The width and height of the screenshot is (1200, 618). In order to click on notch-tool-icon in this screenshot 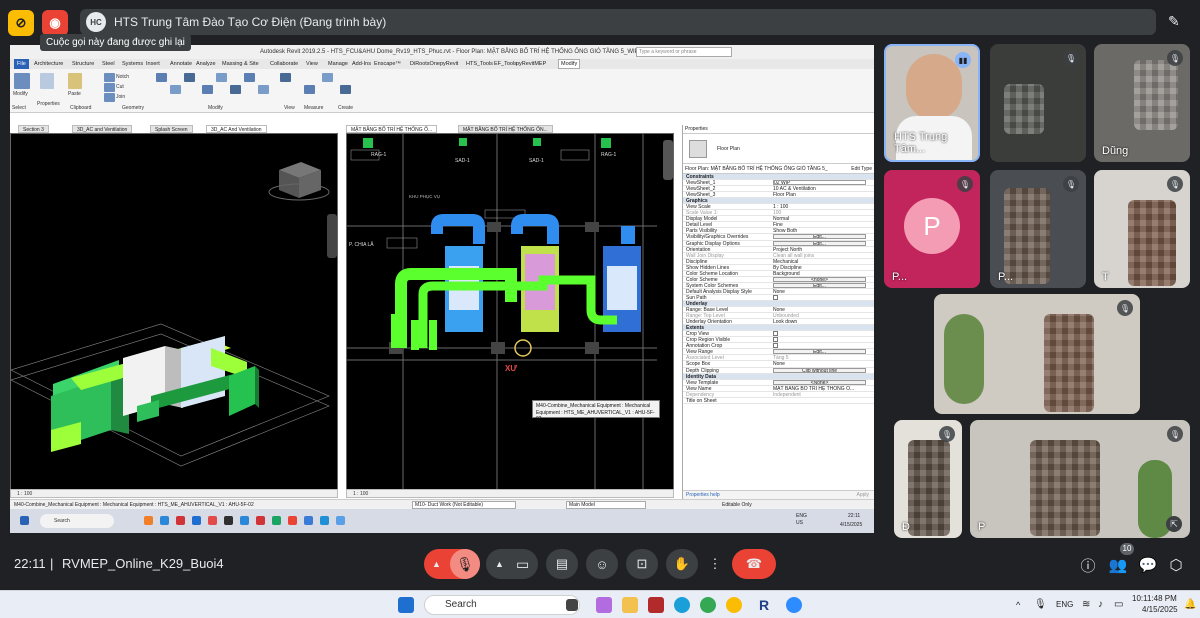, I will do `click(109, 77)`.